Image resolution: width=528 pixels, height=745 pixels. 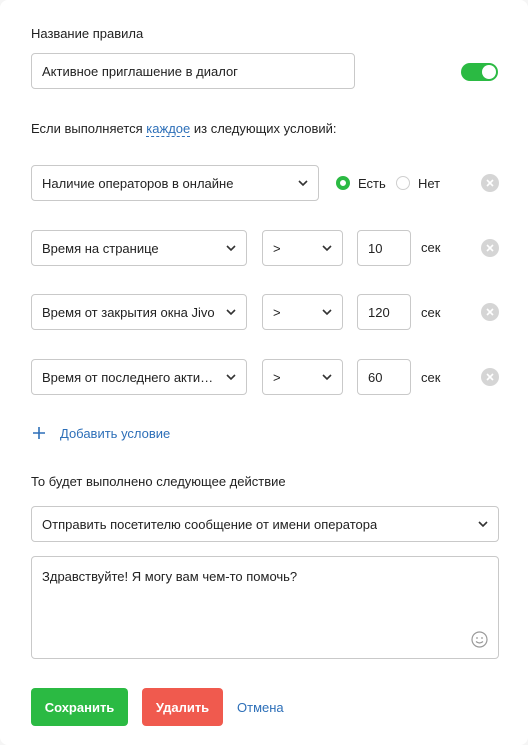 I want to click on condition-4-remove-button, so click(x=490, y=377).